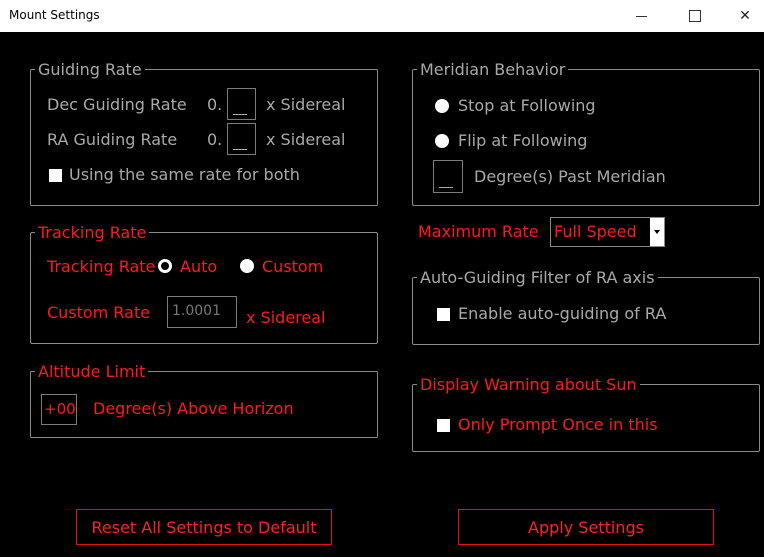  I want to click on ra-rate-prefix: 0., so click(215, 139).